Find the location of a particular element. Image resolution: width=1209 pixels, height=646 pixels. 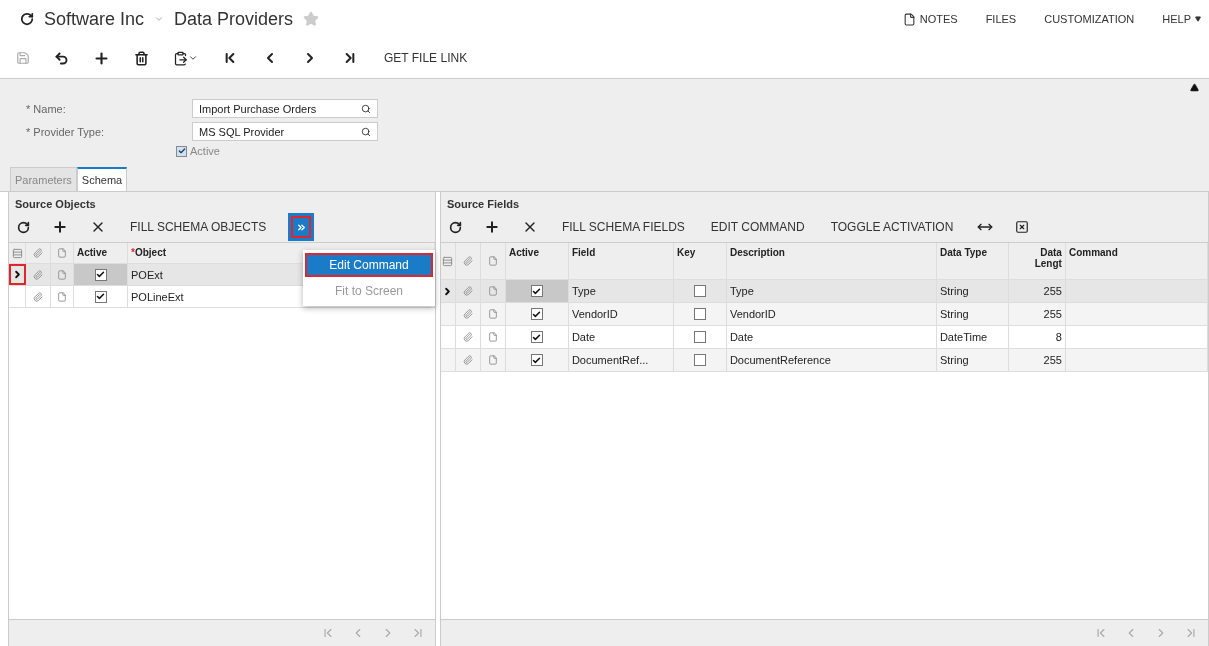

row-indicator-icon is located at coordinates (17, 274).